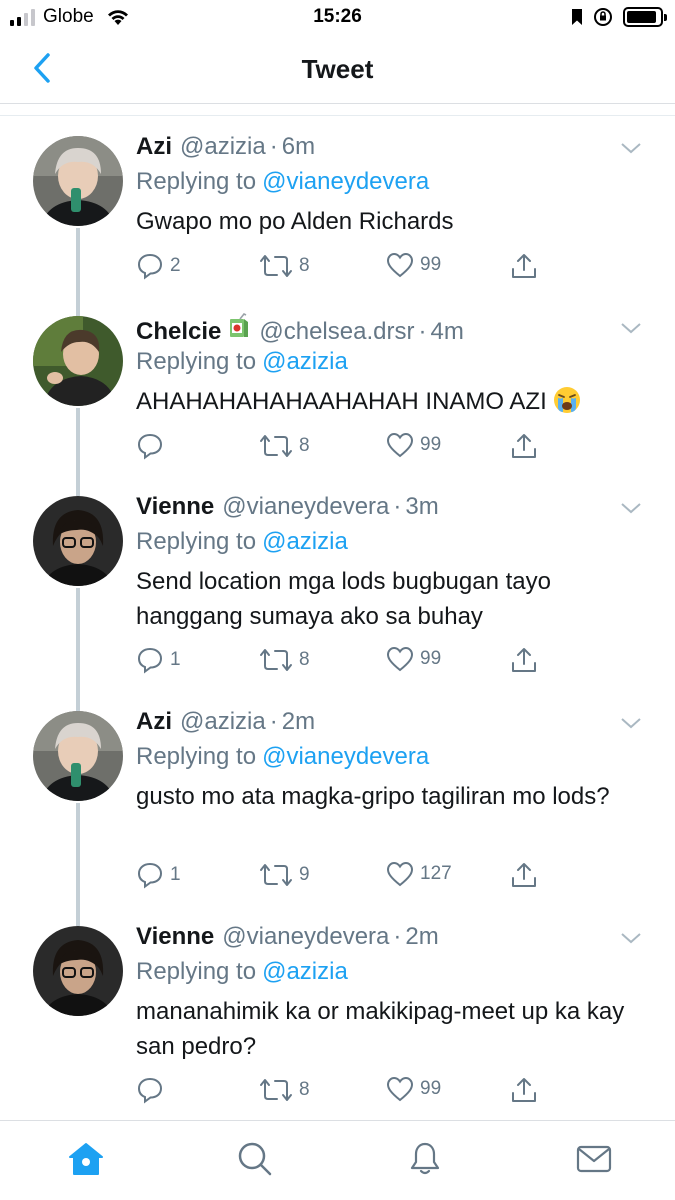 The image size is (675, 1200). I want to click on reply-button: 2, so click(158, 266).